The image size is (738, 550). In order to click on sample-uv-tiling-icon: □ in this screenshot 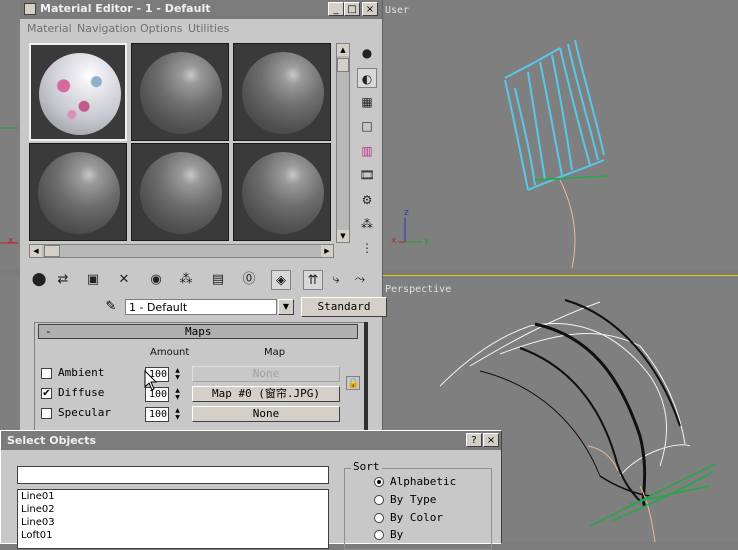, I will do `click(367, 126)`.